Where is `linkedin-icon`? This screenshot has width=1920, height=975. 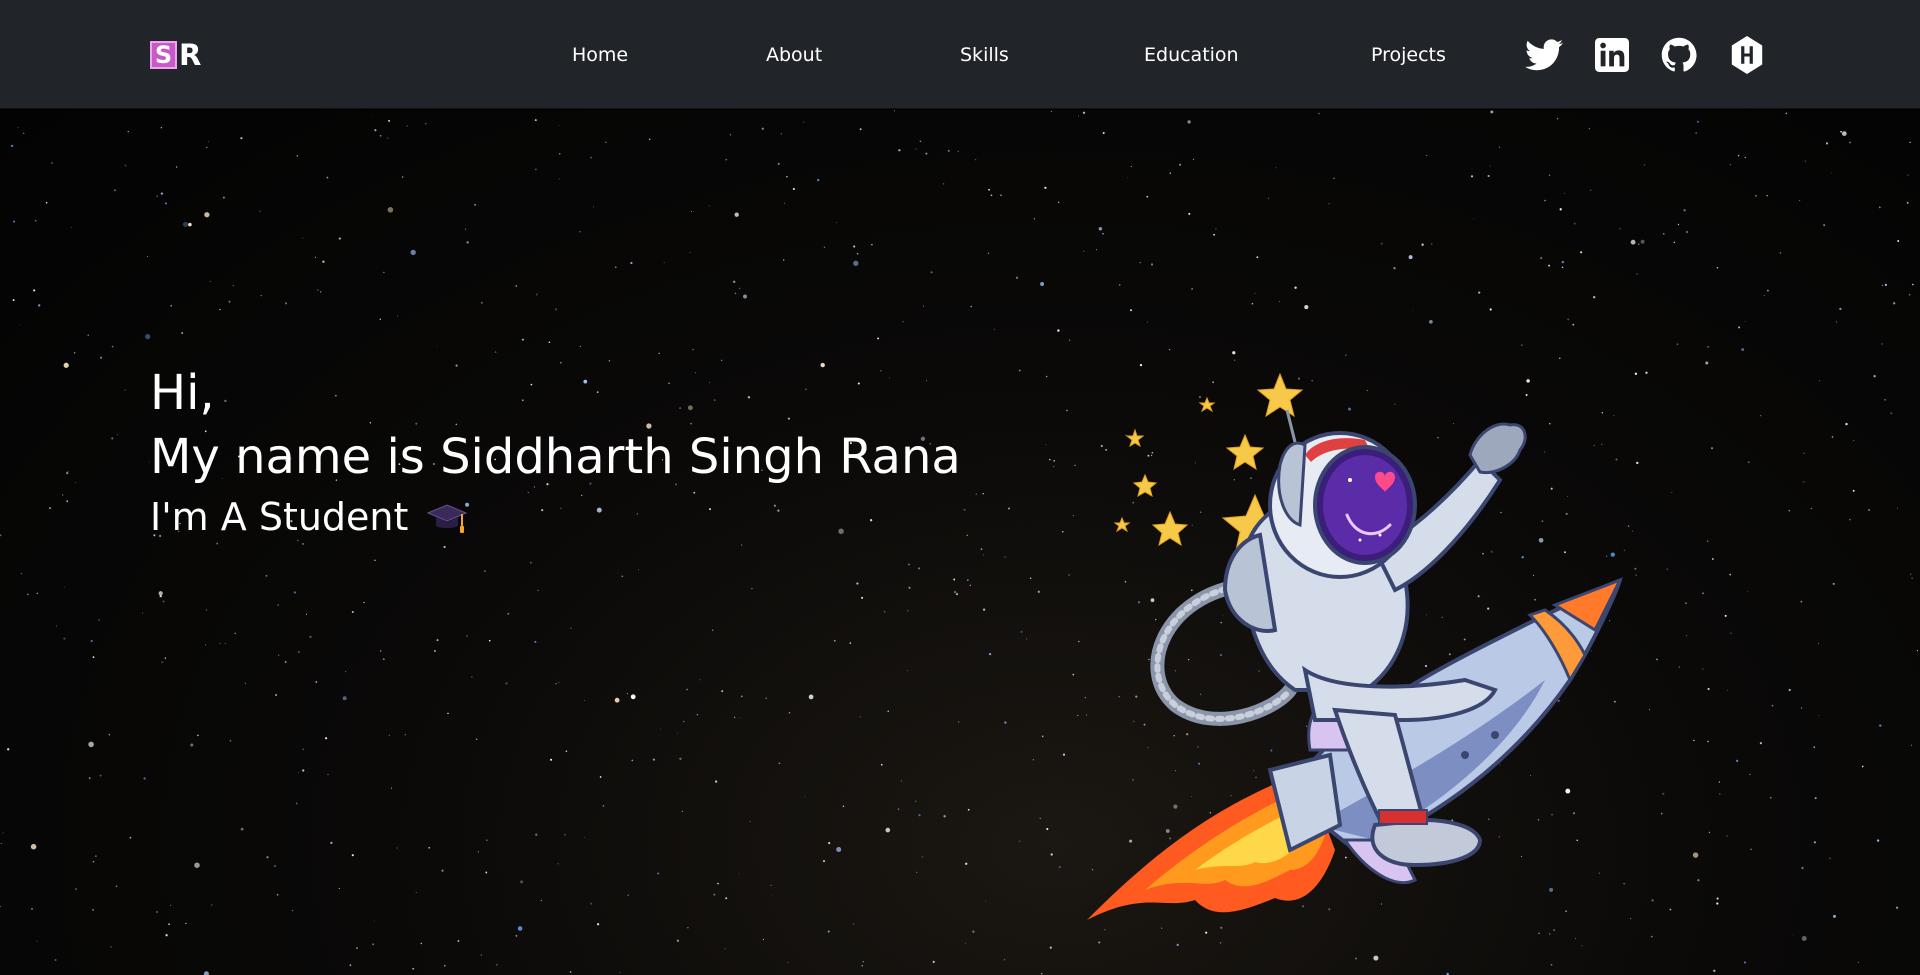
linkedin-icon is located at coordinates (1612, 55).